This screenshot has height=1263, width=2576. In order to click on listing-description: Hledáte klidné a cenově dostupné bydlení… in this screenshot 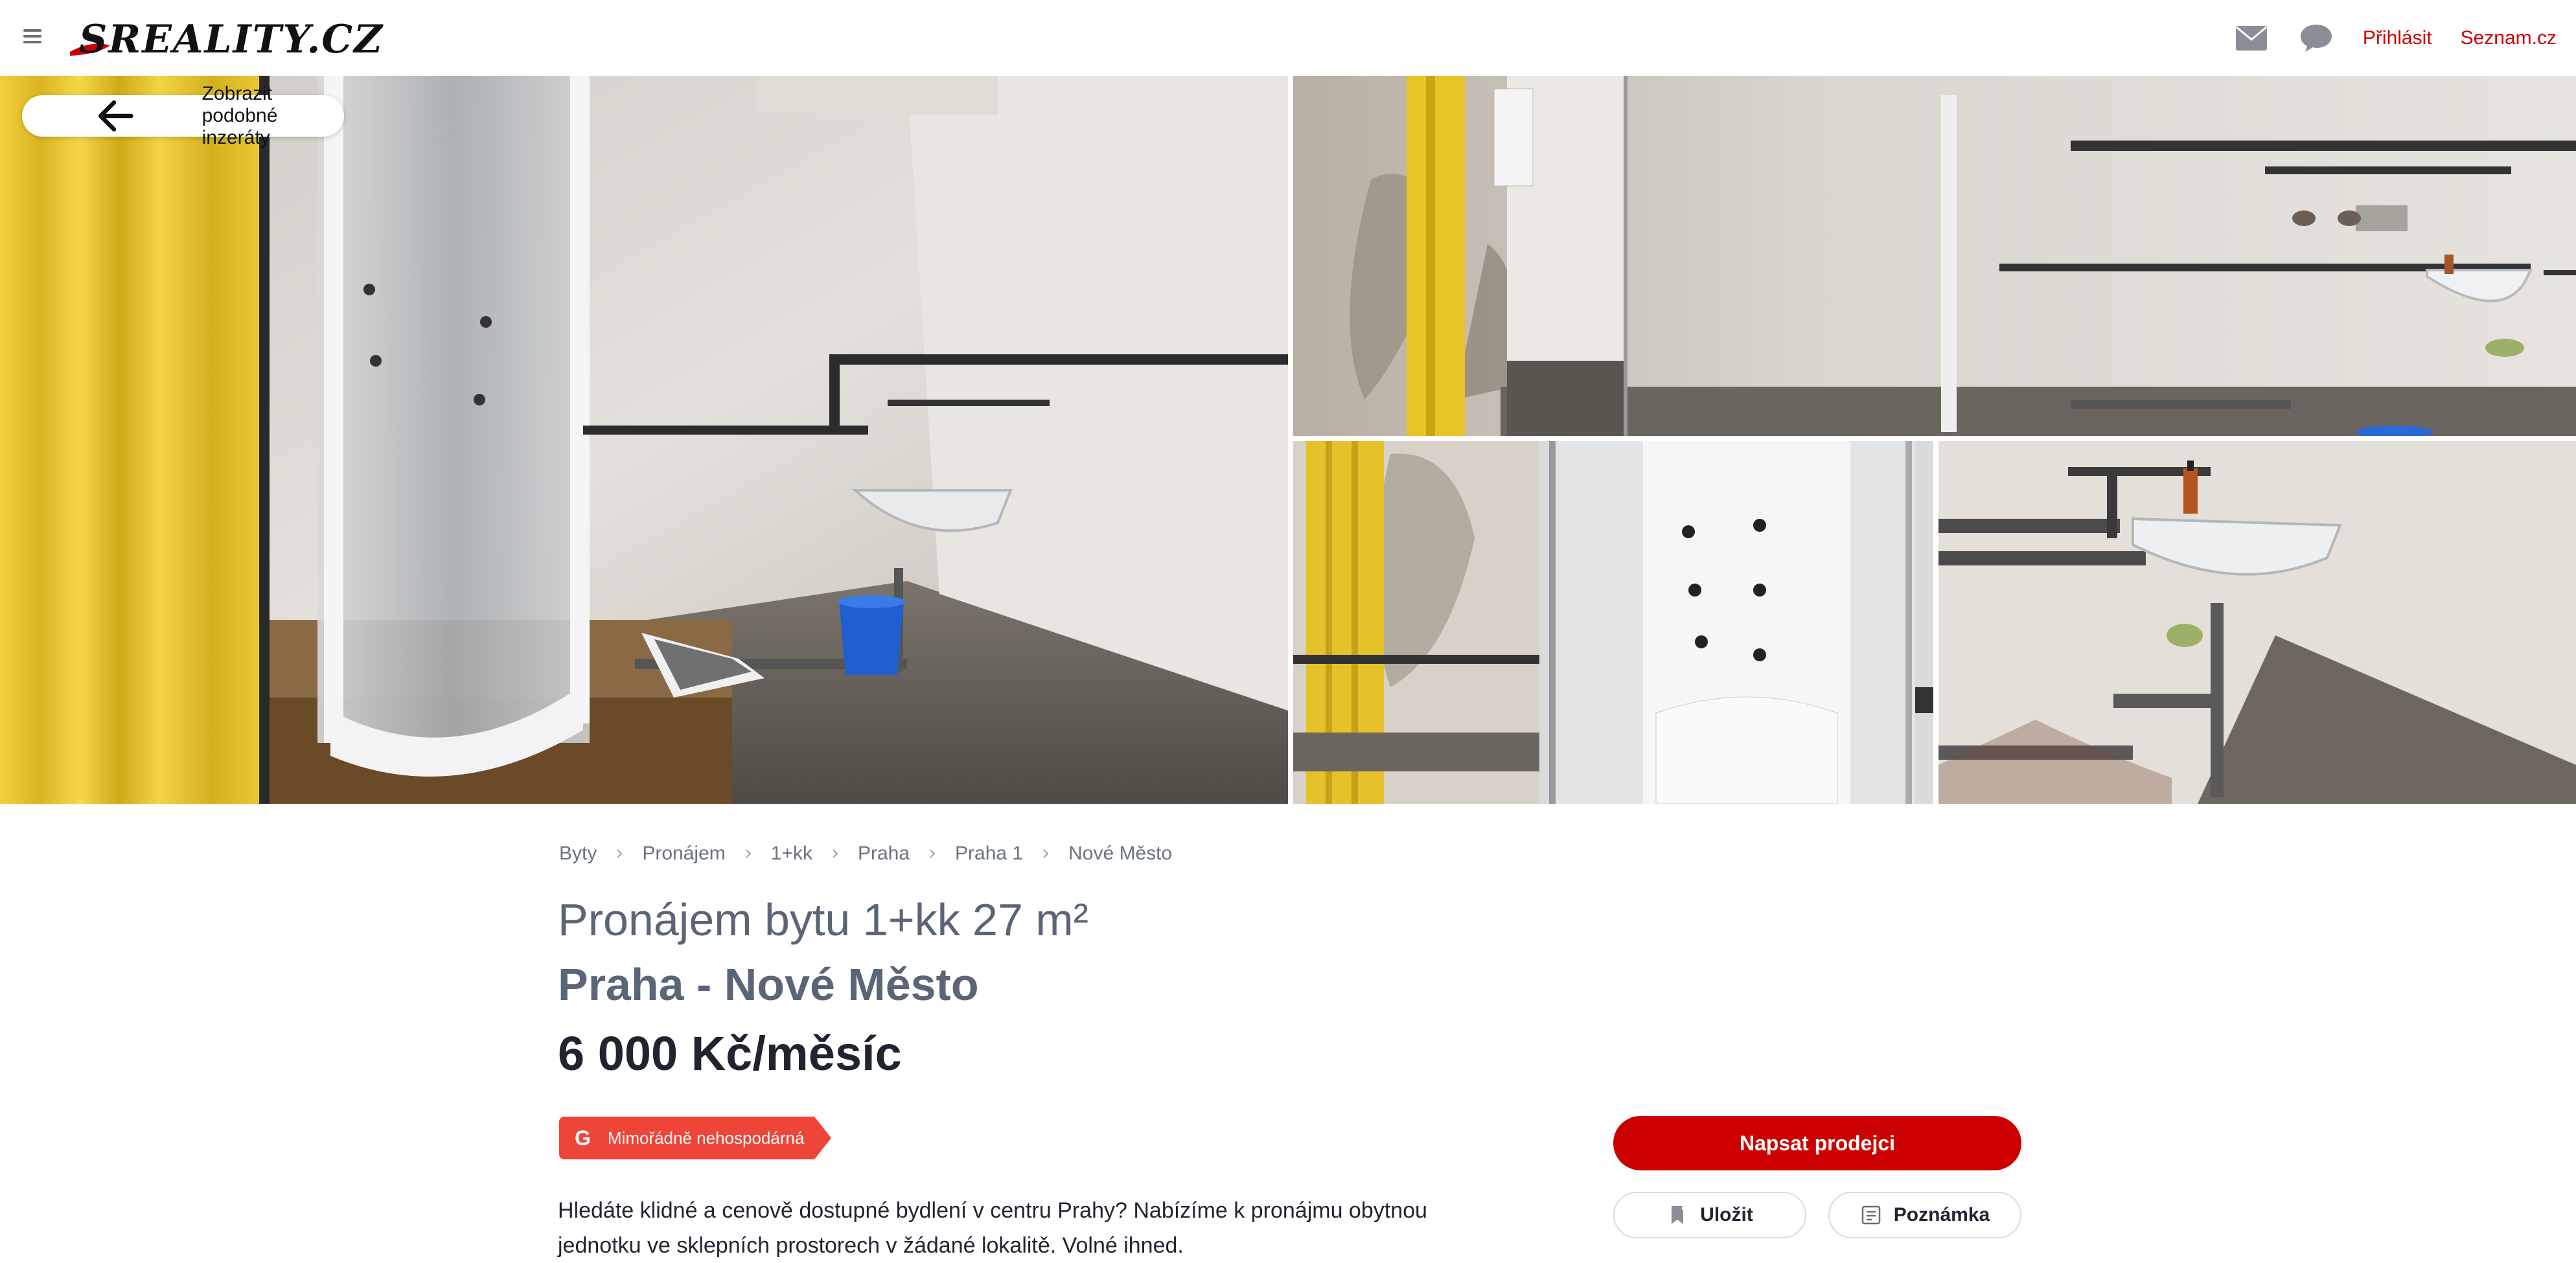, I will do `click(992, 1228)`.